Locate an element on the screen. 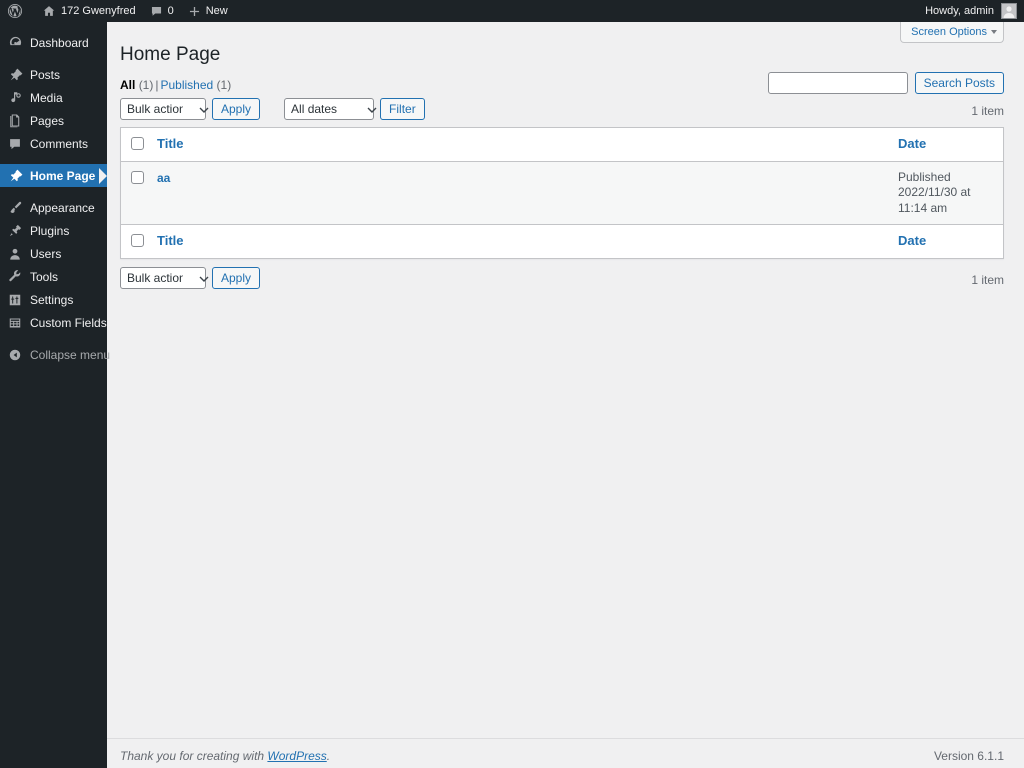  paintbrush-icon is located at coordinates (15, 208).